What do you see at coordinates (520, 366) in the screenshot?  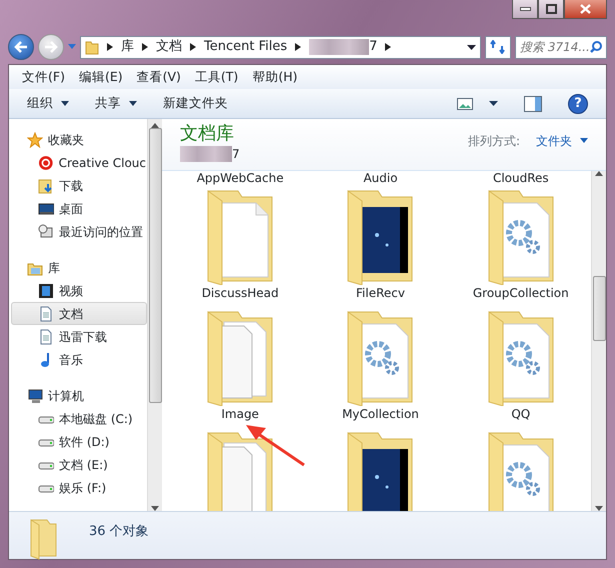 I see `folder-item: QQ` at bounding box center [520, 366].